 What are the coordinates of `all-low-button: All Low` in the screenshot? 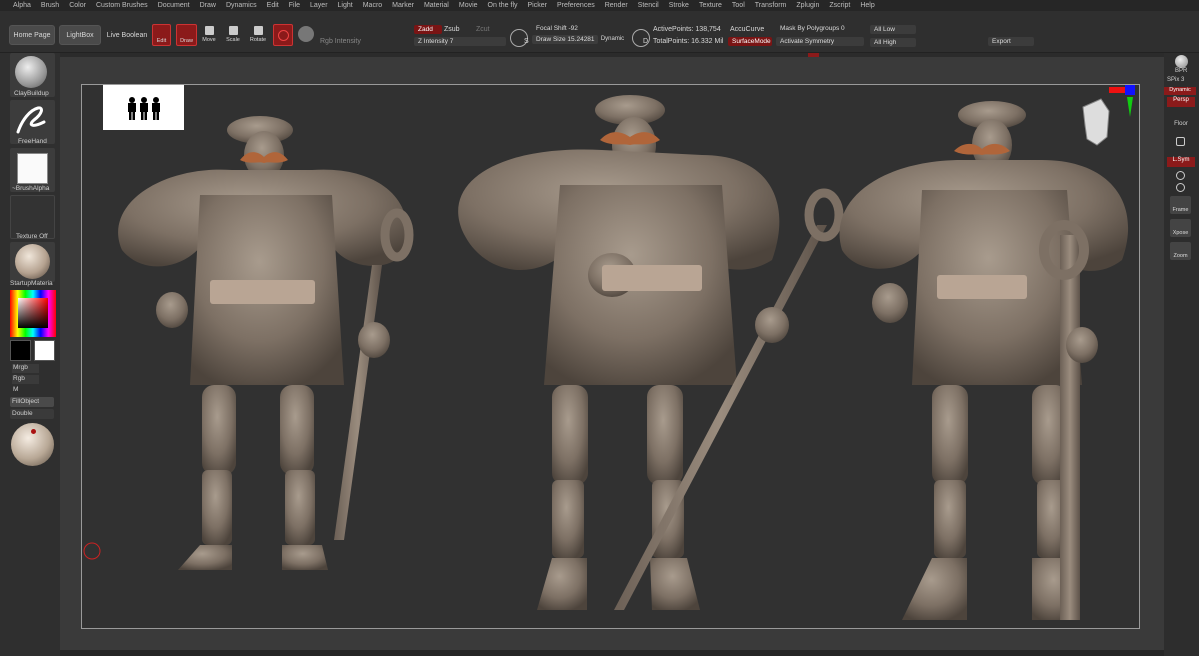 It's located at (893, 29).